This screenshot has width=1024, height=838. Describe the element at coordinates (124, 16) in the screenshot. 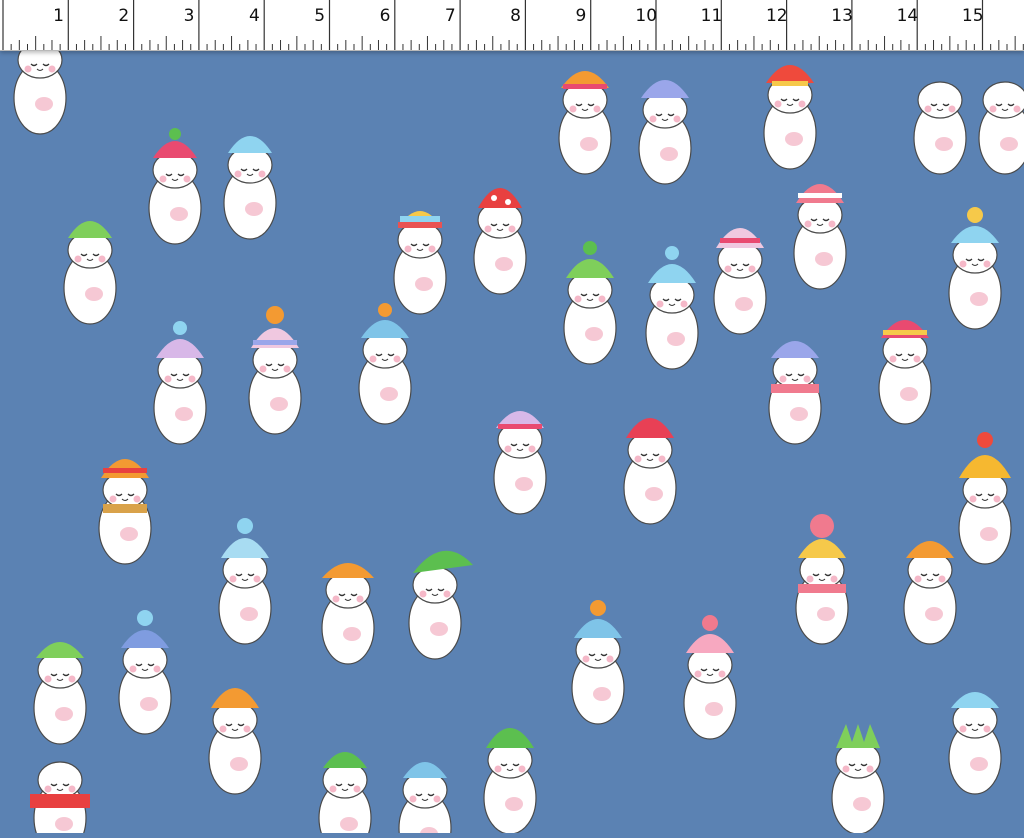

I see `ruler-number: 2` at that location.